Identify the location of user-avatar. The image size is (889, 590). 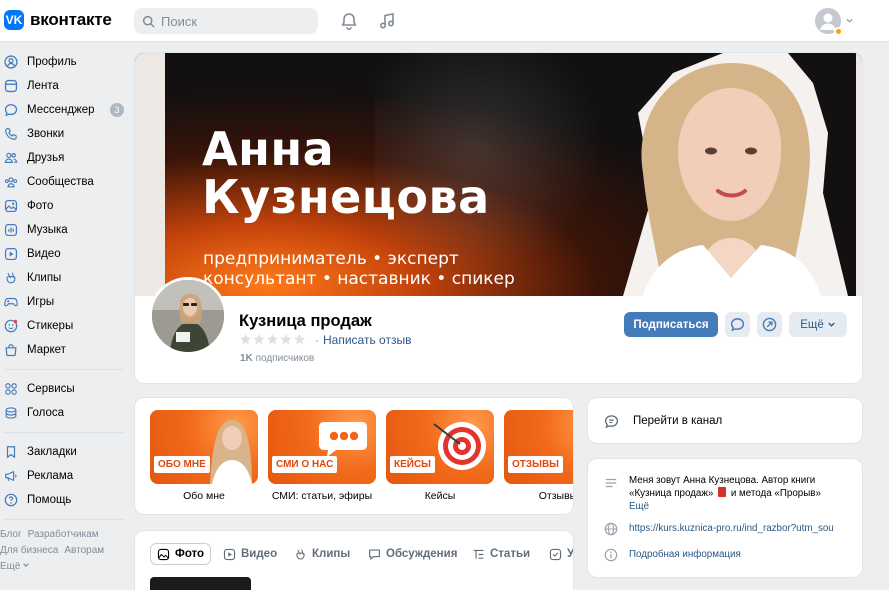
(829, 22).